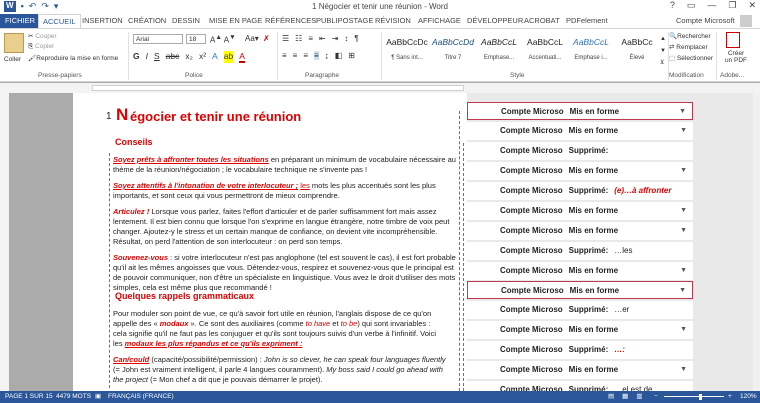 This screenshot has width=760, height=403. What do you see at coordinates (711, 5) in the screenshot?
I see `minimize-icon: —` at bounding box center [711, 5].